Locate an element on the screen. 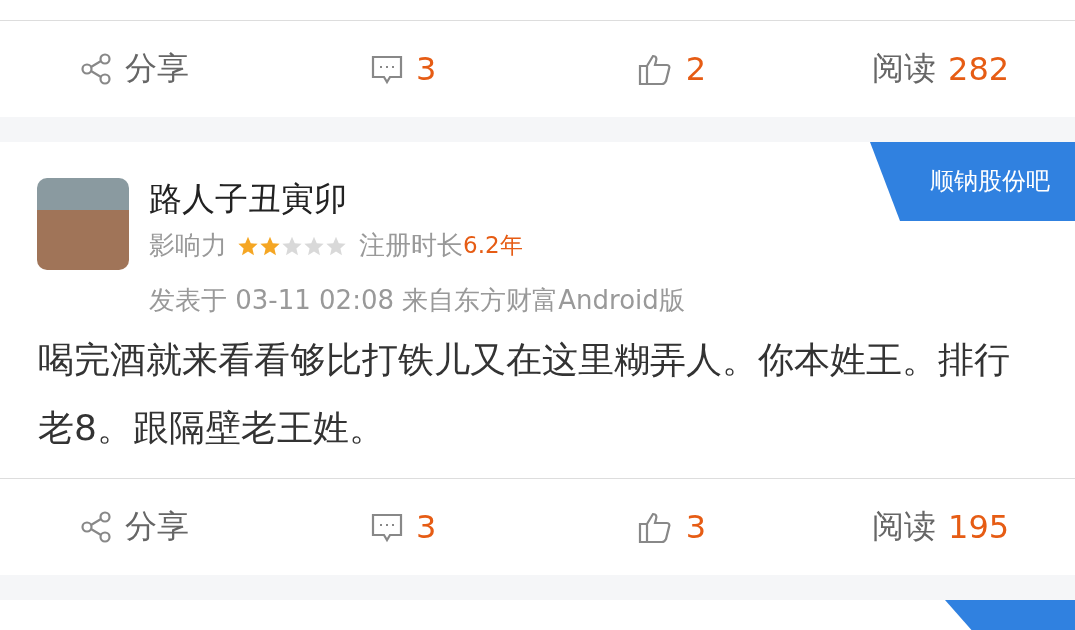 The width and height of the screenshot is (1075, 630). influence-label: 影响力 is located at coordinates (188, 245).